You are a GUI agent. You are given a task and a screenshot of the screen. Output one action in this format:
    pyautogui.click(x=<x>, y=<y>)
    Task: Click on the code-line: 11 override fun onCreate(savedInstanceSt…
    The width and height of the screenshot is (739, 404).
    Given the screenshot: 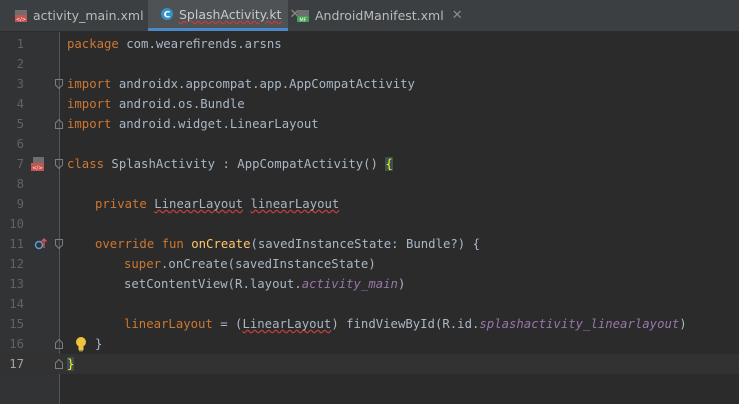 What is the action you would take?
    pyautogui.click(x=369, y=244)
    